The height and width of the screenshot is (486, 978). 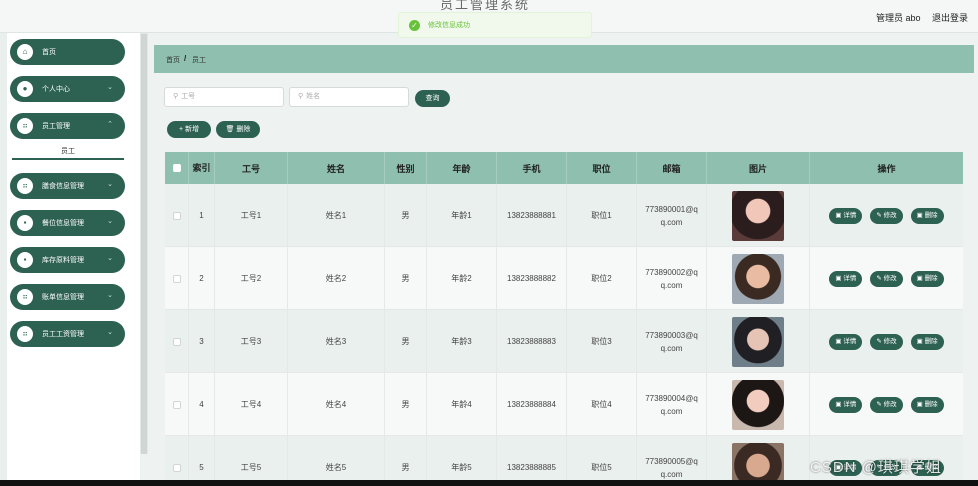 I want to click on header-youxiang: 邮箱, so click(x=672, y=168).